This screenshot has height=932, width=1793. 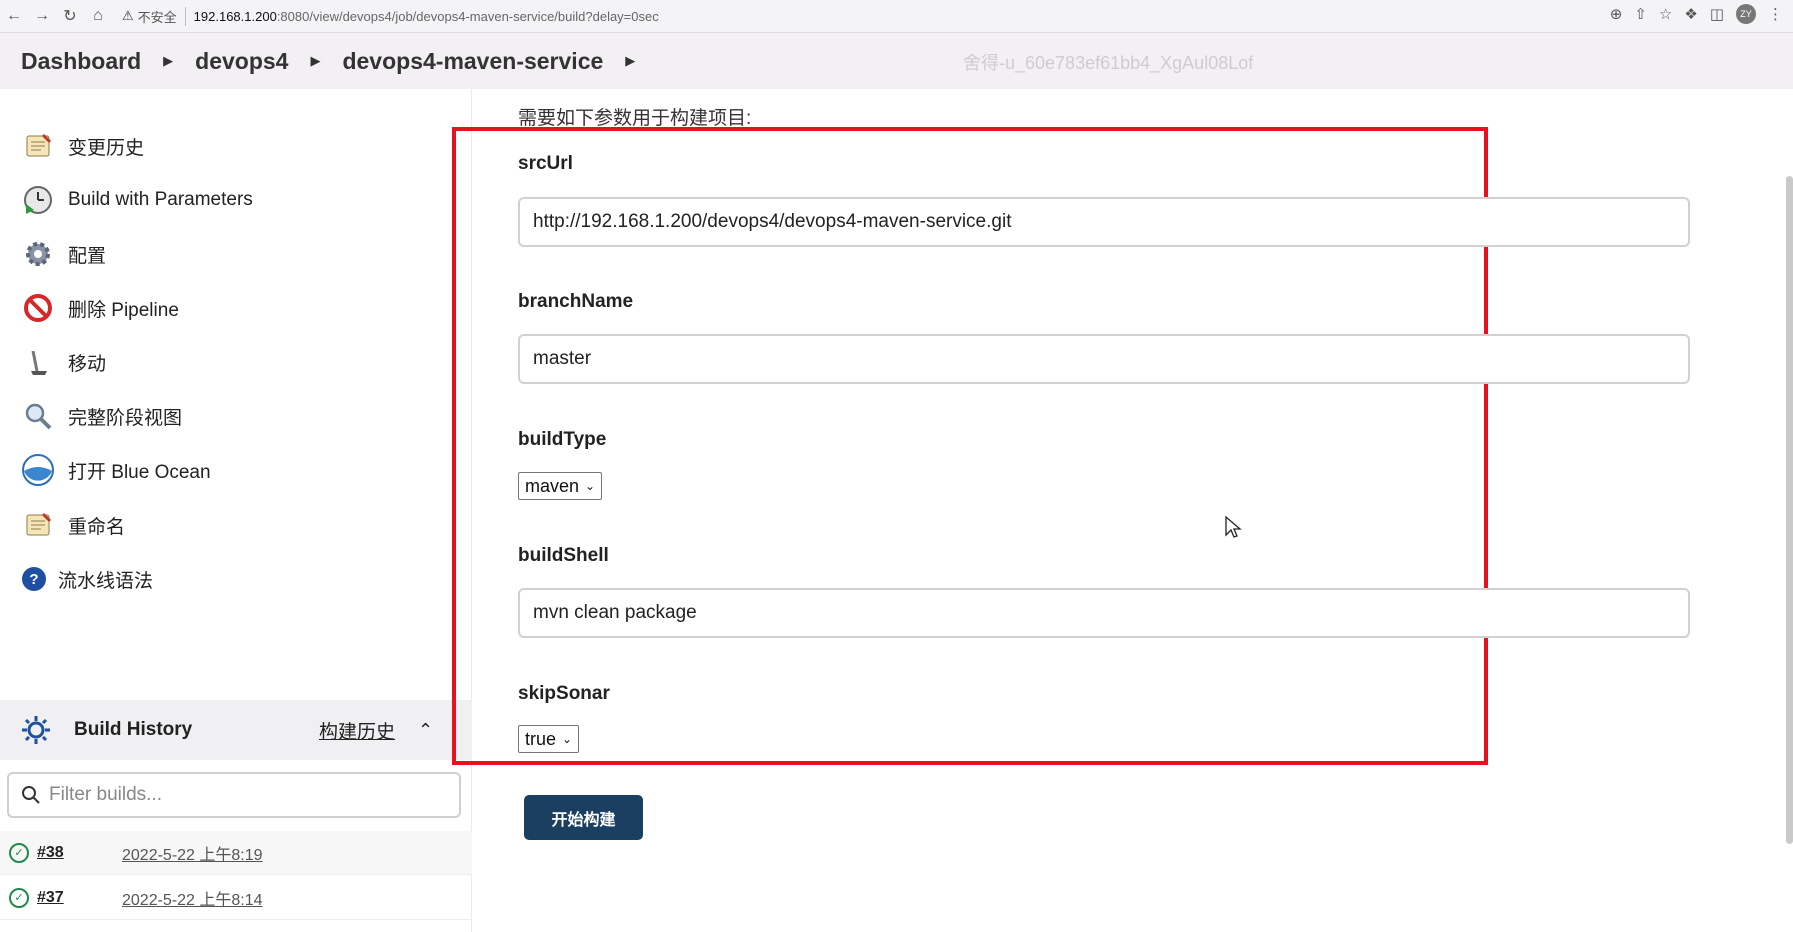 I want to click on back-icon: ←, so click(x=14, y=16).